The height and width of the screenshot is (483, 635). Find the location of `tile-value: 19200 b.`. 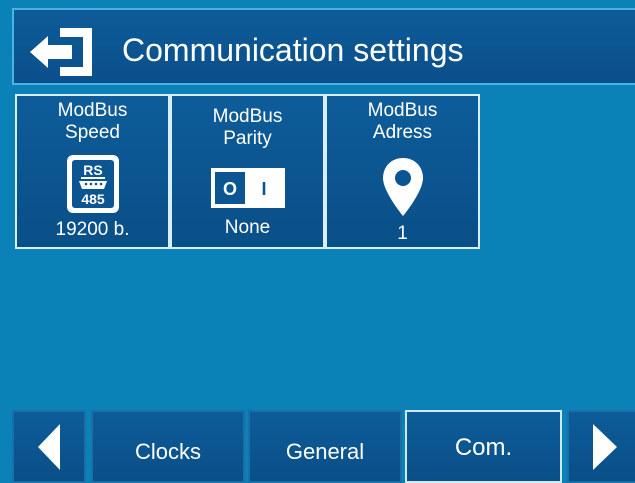

tile-value: 19200 b. is located at coordinates (92, 229).